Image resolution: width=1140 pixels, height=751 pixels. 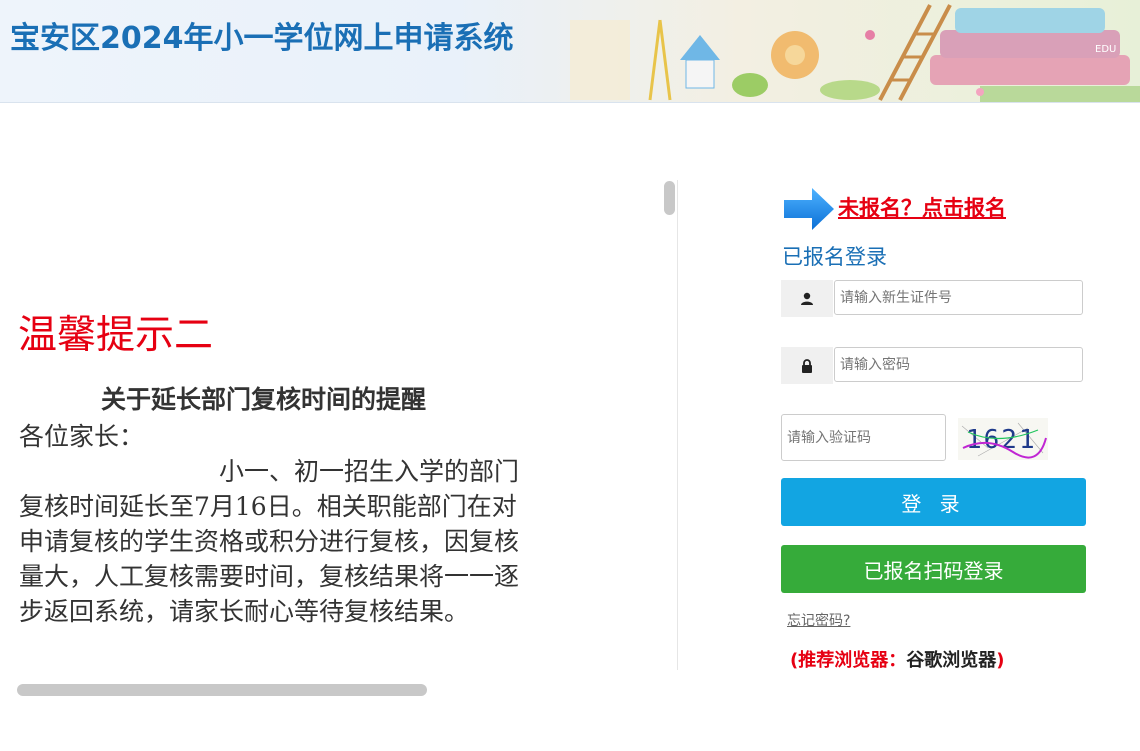 What do you see at coordinates (863, 437) in the screenshot?
I see `captcha-input` at bounding box center [863, 437].